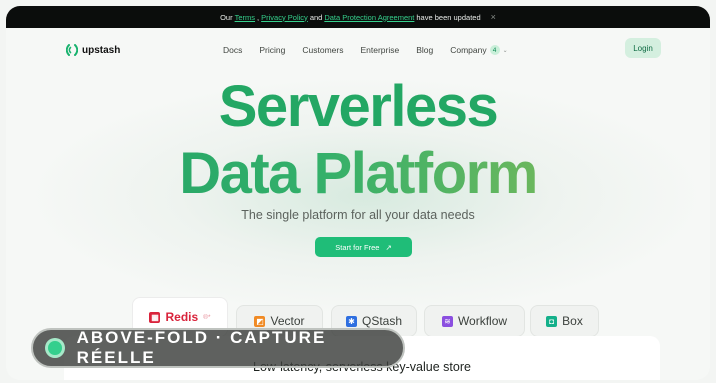 The image size is (716, 383). What do you see at coordinates (424, 50) in the screenshot?
I see `nav-item-blog: Blog` at bounding box center [424, 50].